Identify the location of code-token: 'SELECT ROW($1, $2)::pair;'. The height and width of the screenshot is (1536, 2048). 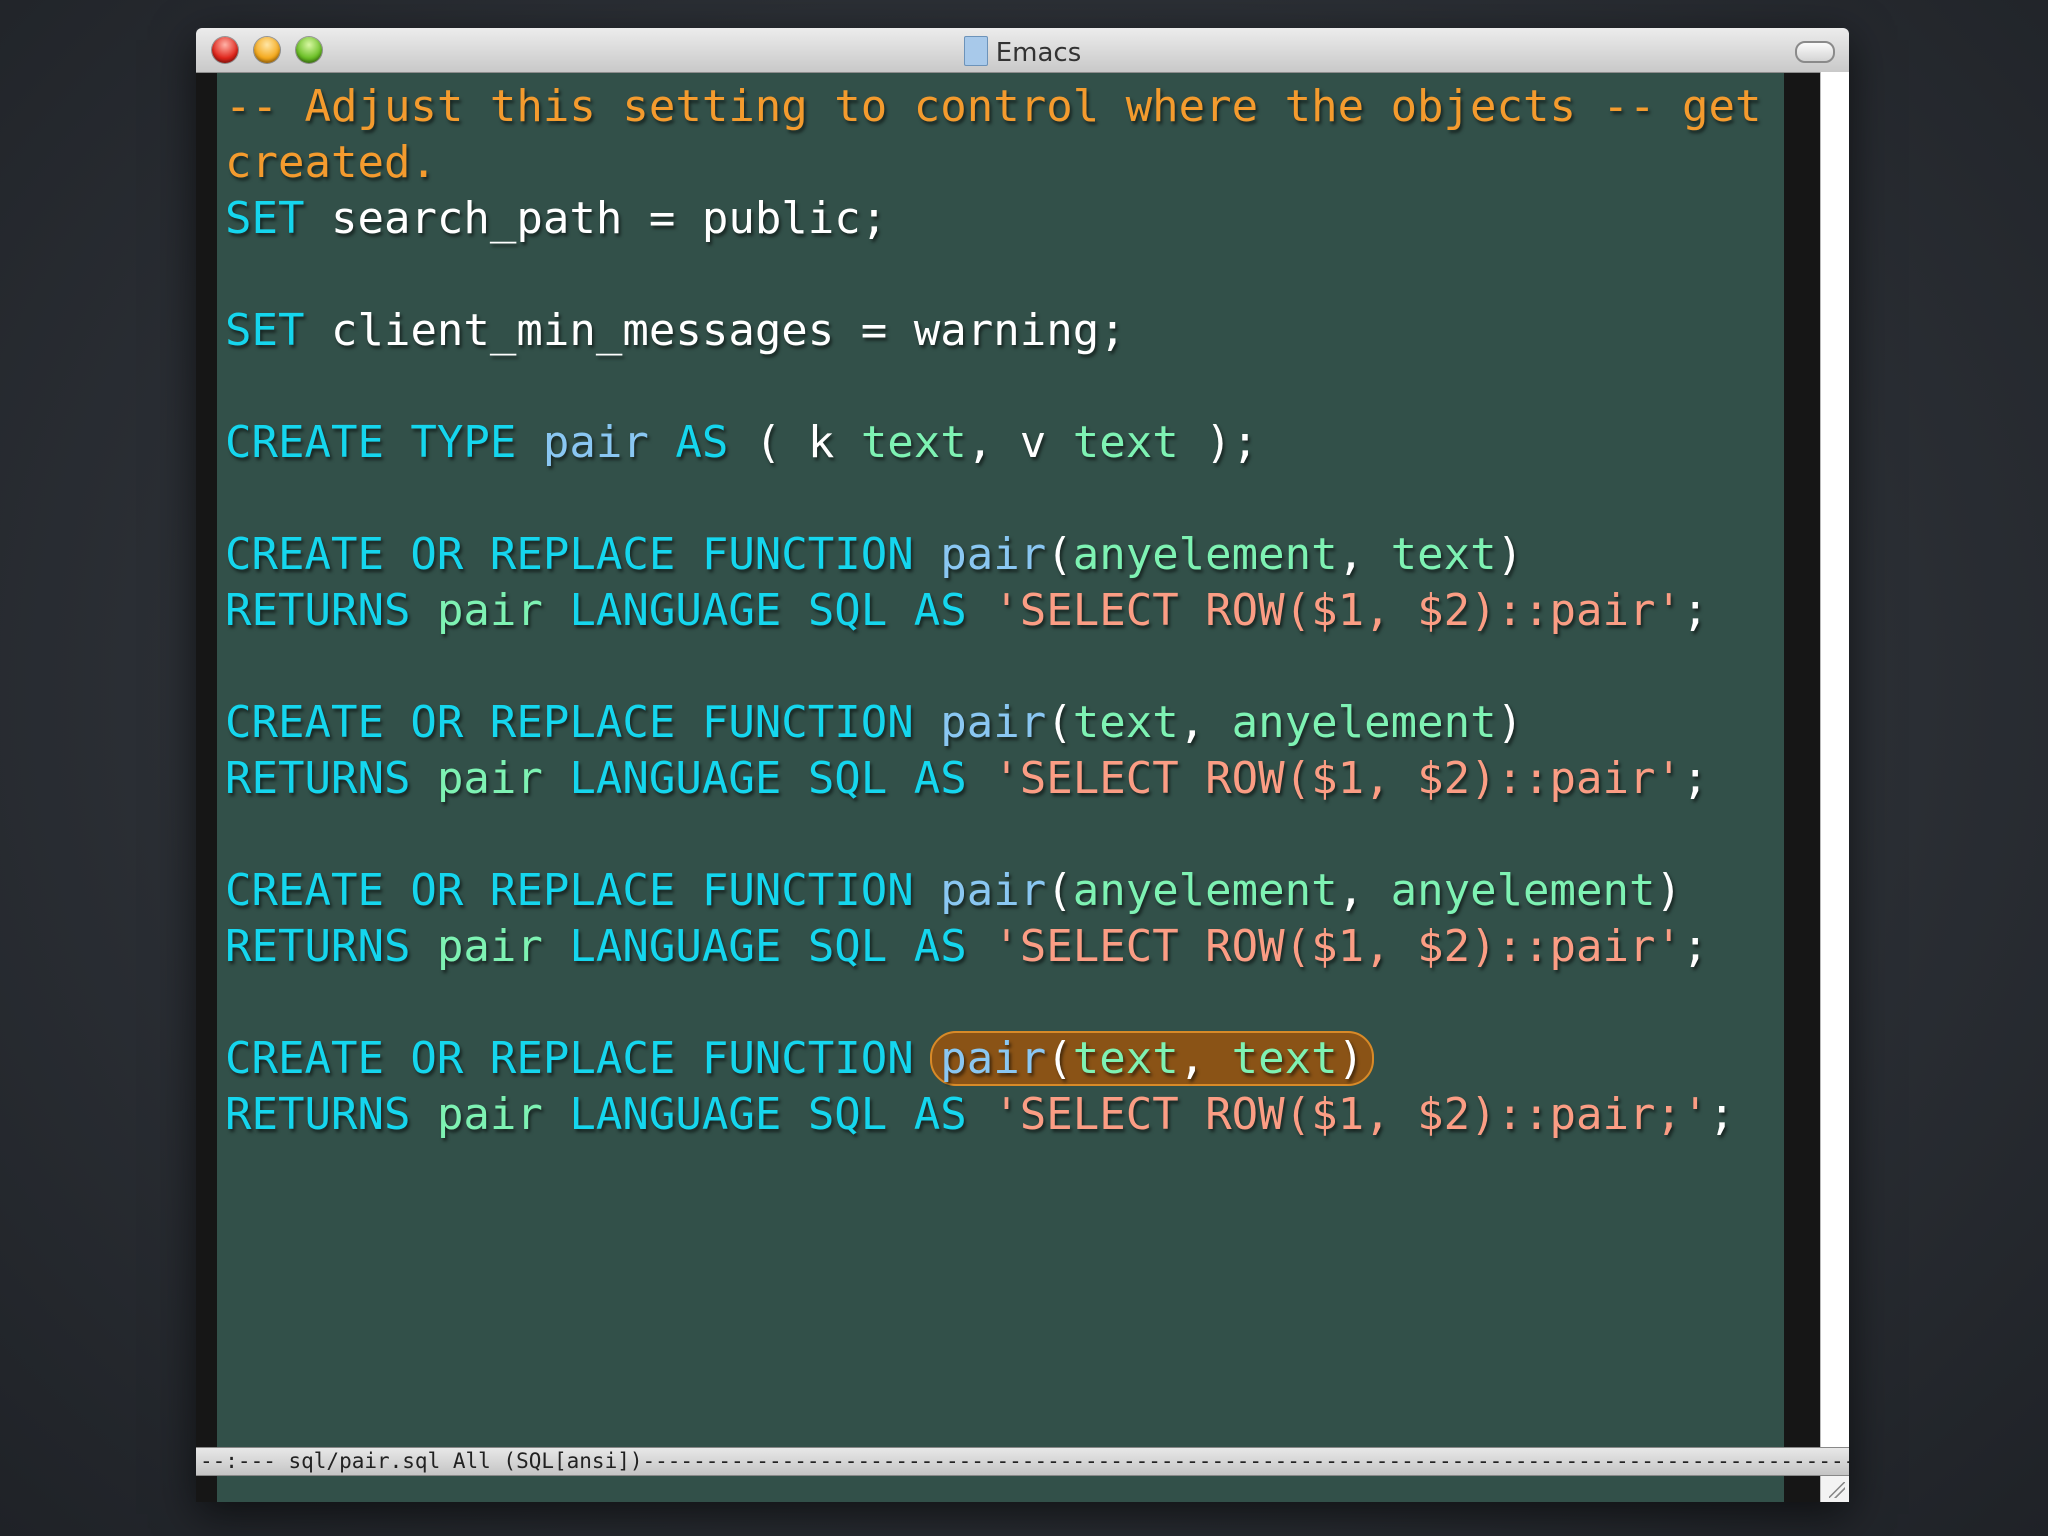
(1351, 1114).